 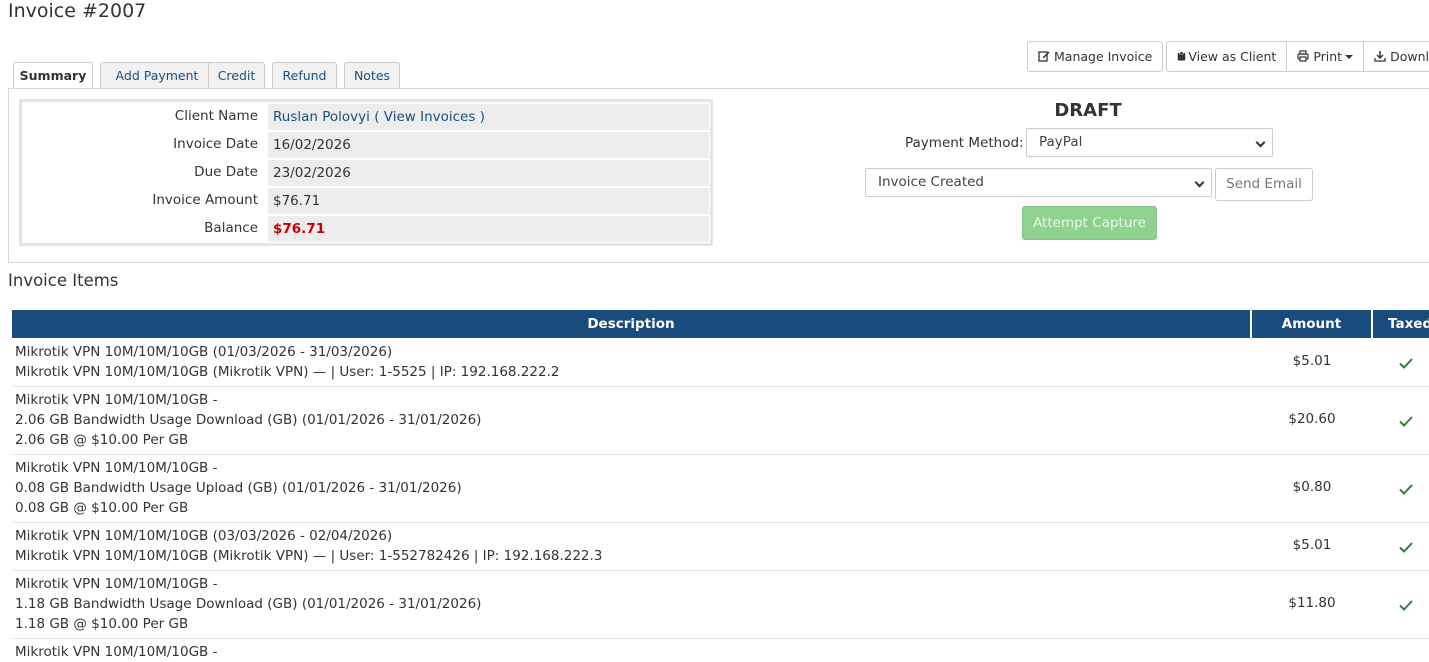 What do you see at coordinates (372, 75) in the screenshot?
I see `tab-notes: Notes` at bounding box center [372, 75].